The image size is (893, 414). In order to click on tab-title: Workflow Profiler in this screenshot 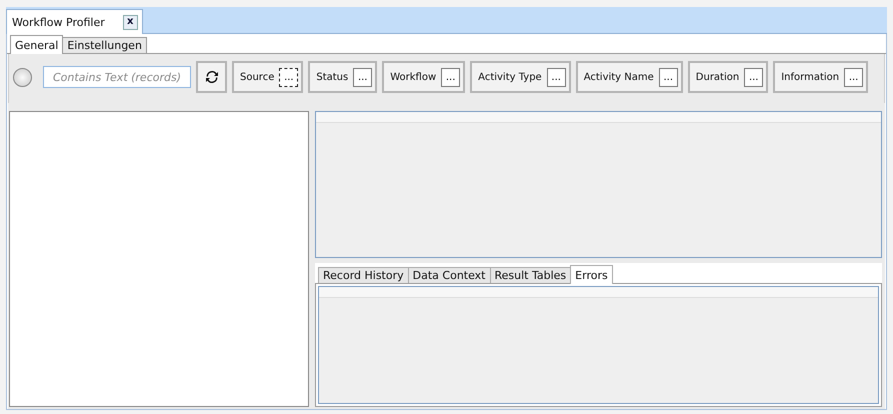, I will do `click(58, 22)`.